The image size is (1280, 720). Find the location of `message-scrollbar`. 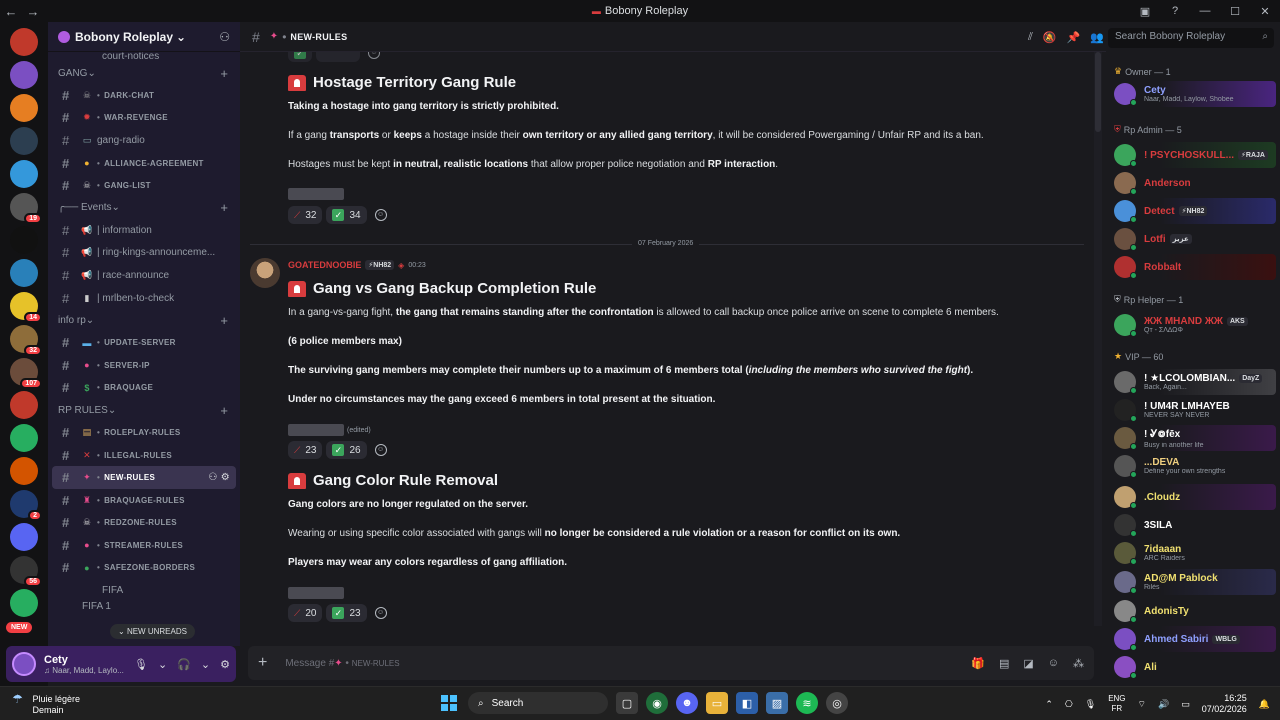

message-scrollbar is located at coordinates (1098, 339).